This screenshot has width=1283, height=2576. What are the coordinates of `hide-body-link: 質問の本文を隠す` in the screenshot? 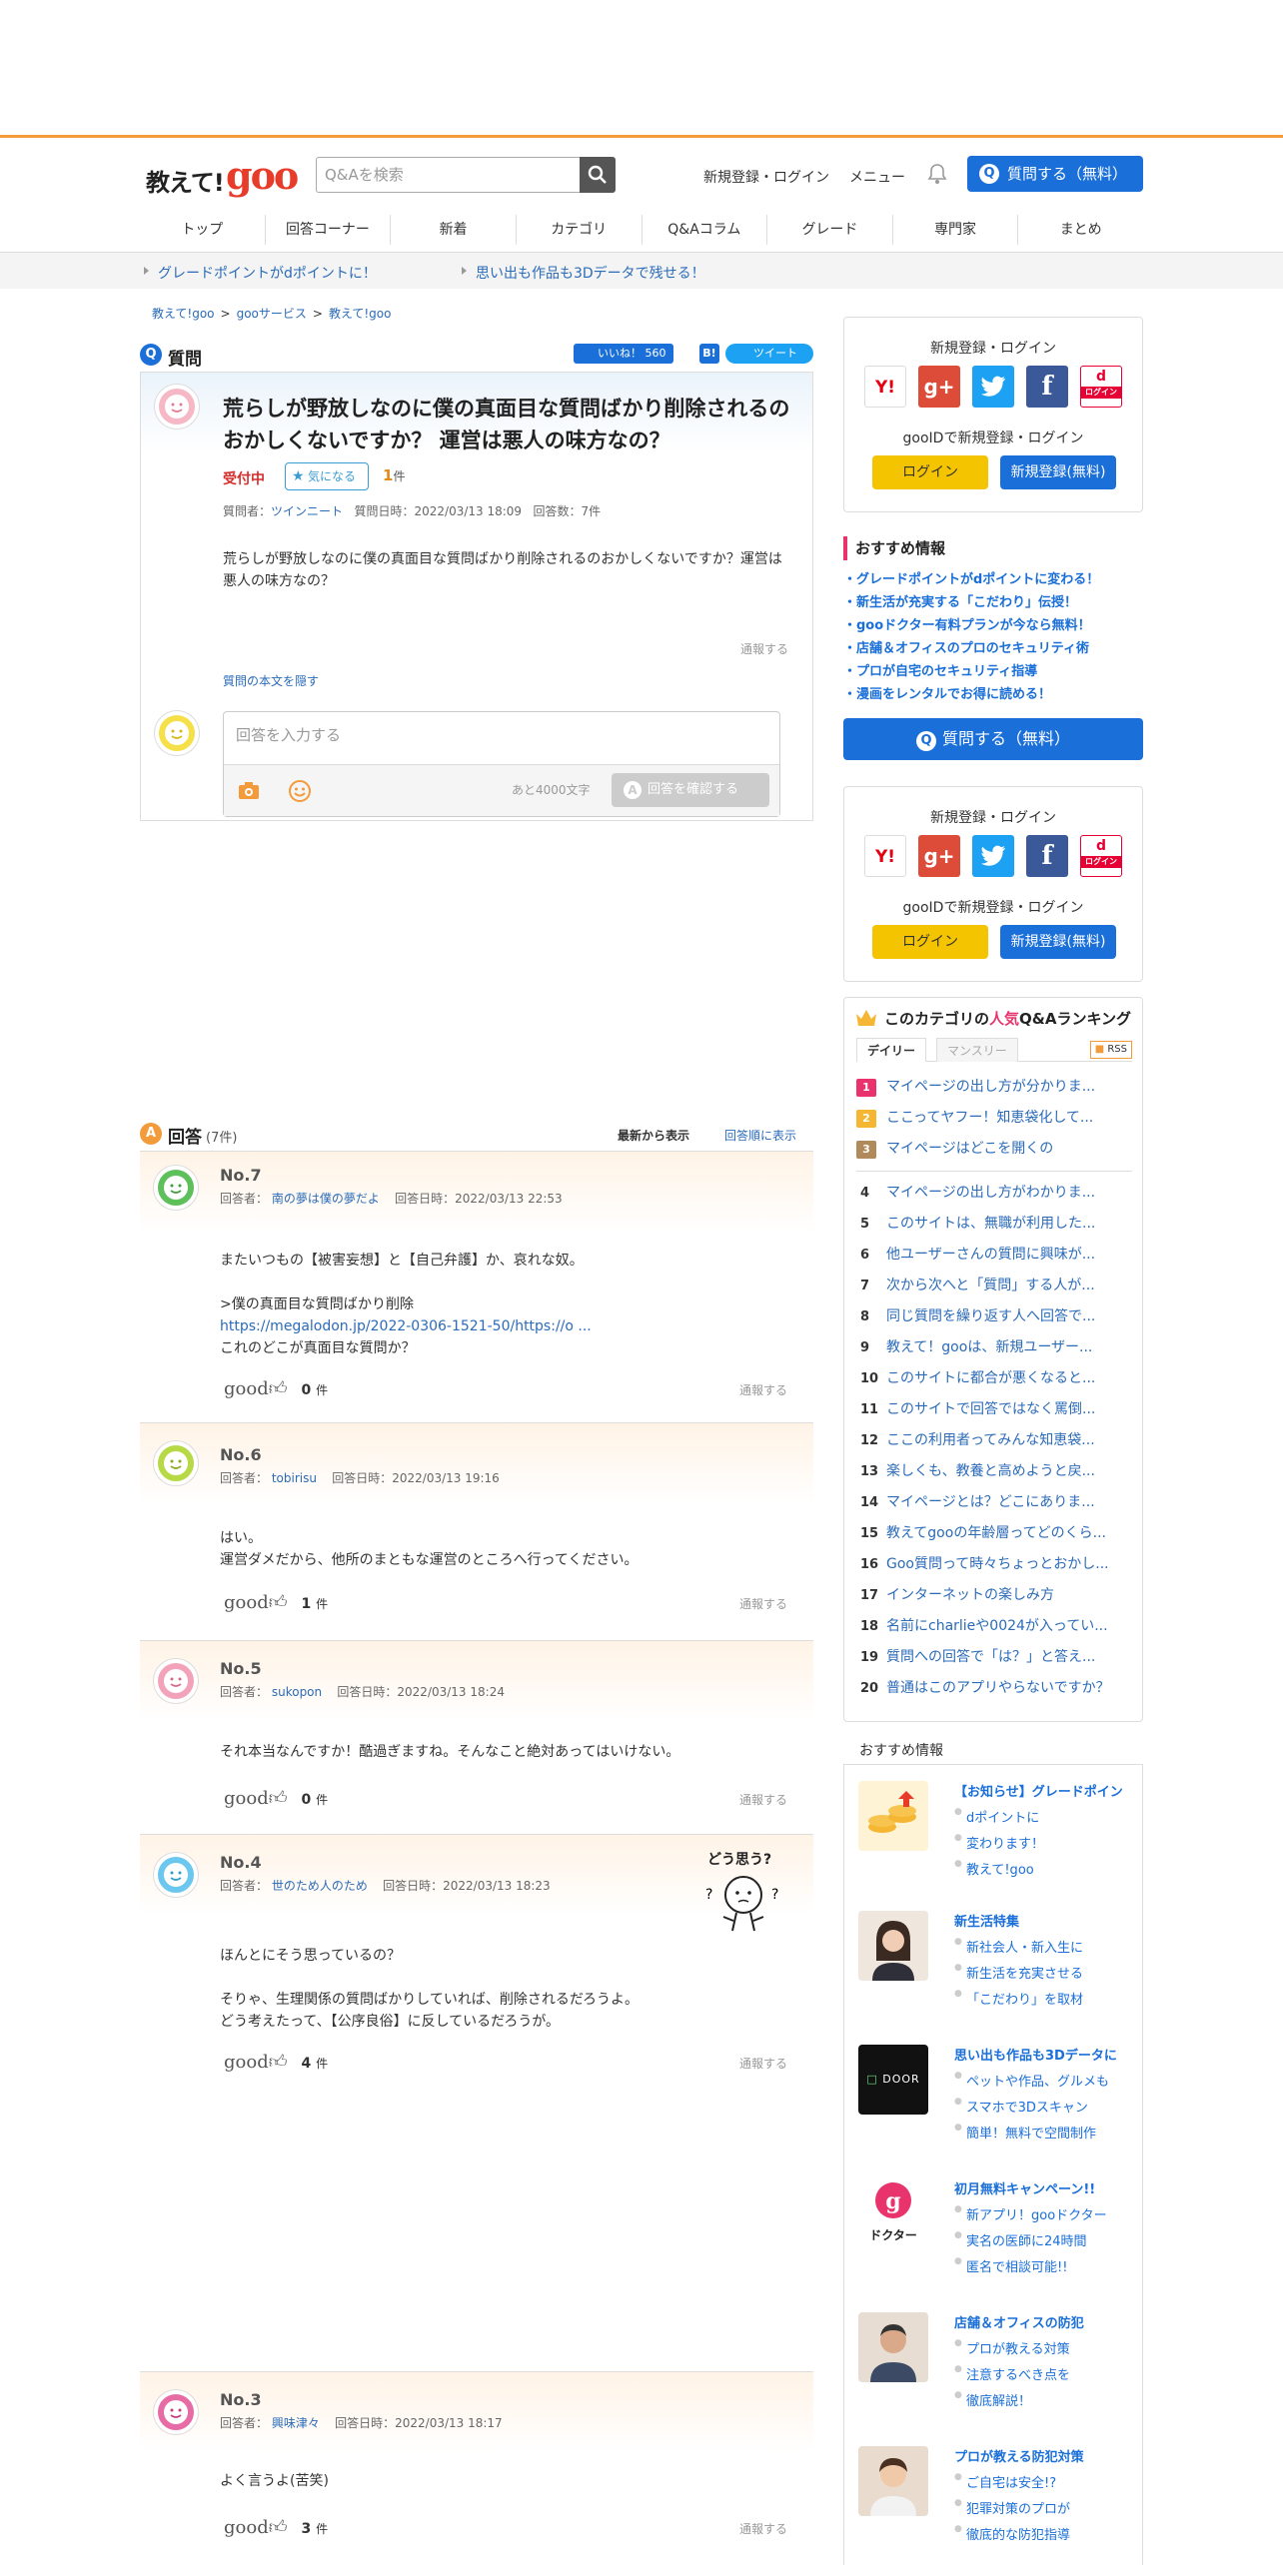 It's located at (271, 681).